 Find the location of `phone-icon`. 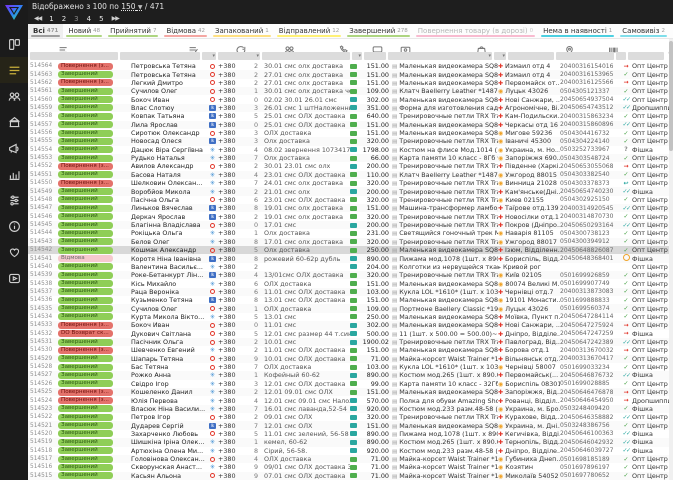

phone-icon is located at coordinates (344, 46).